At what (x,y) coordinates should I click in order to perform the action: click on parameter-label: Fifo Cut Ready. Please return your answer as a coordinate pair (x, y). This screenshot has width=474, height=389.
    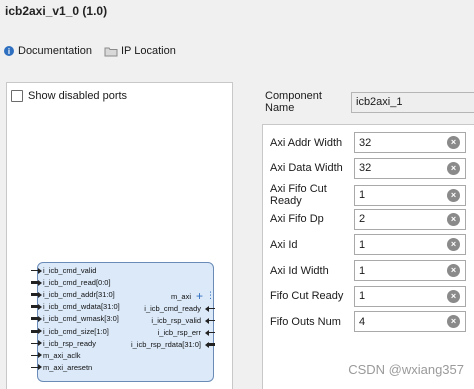
    Looking at the image, I should click on (307, 296).